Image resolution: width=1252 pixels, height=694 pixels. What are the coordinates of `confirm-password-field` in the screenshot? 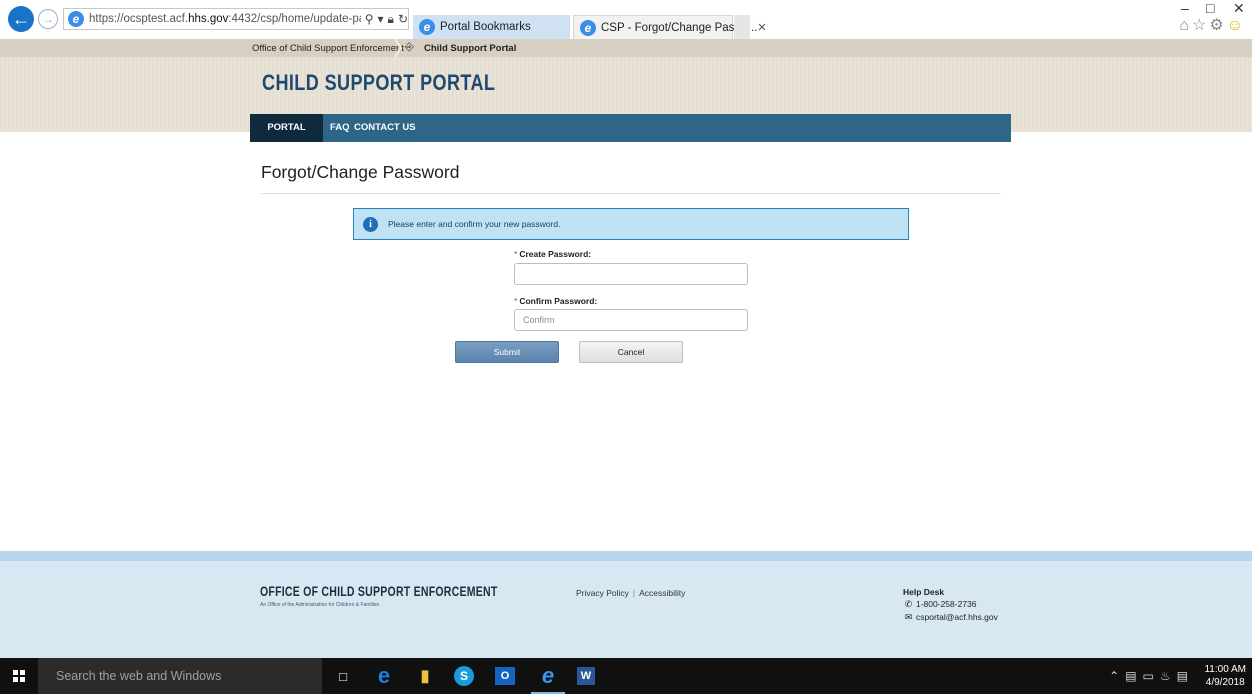 It's located at (631, 320).